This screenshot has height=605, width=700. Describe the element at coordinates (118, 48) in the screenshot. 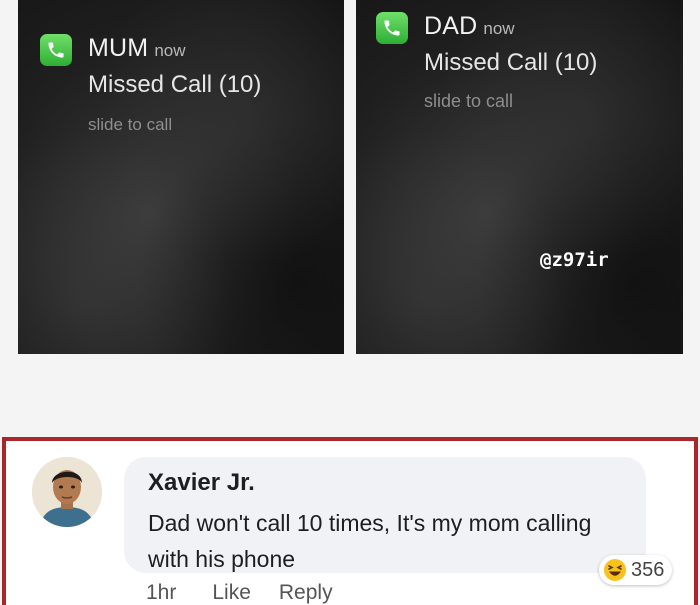

I see `caller-name: MUM` at that location.